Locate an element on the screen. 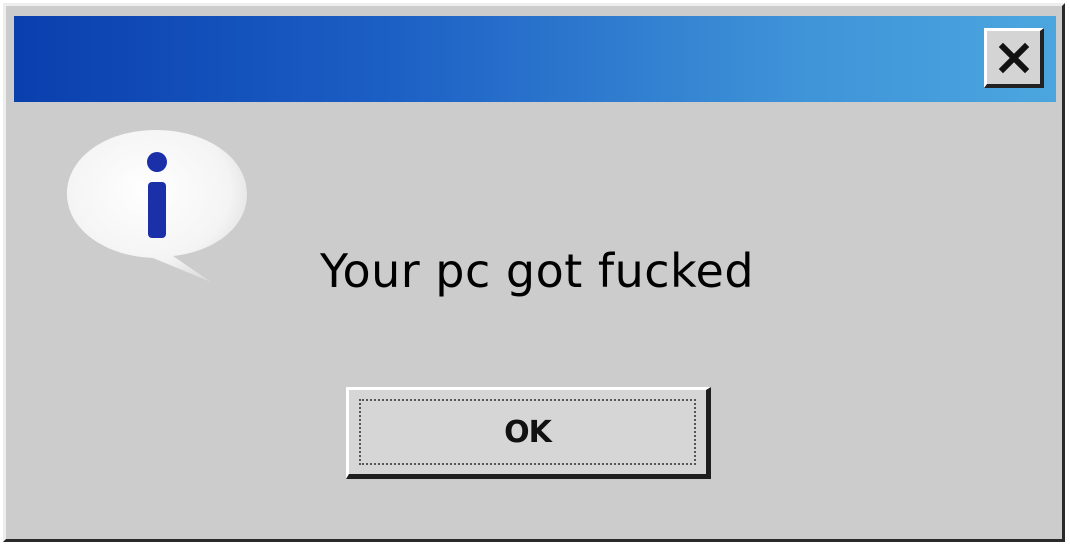 Image resolution: width=1070 pixels, height=547 pixels. close-button is located at coordinates (1014, 58).